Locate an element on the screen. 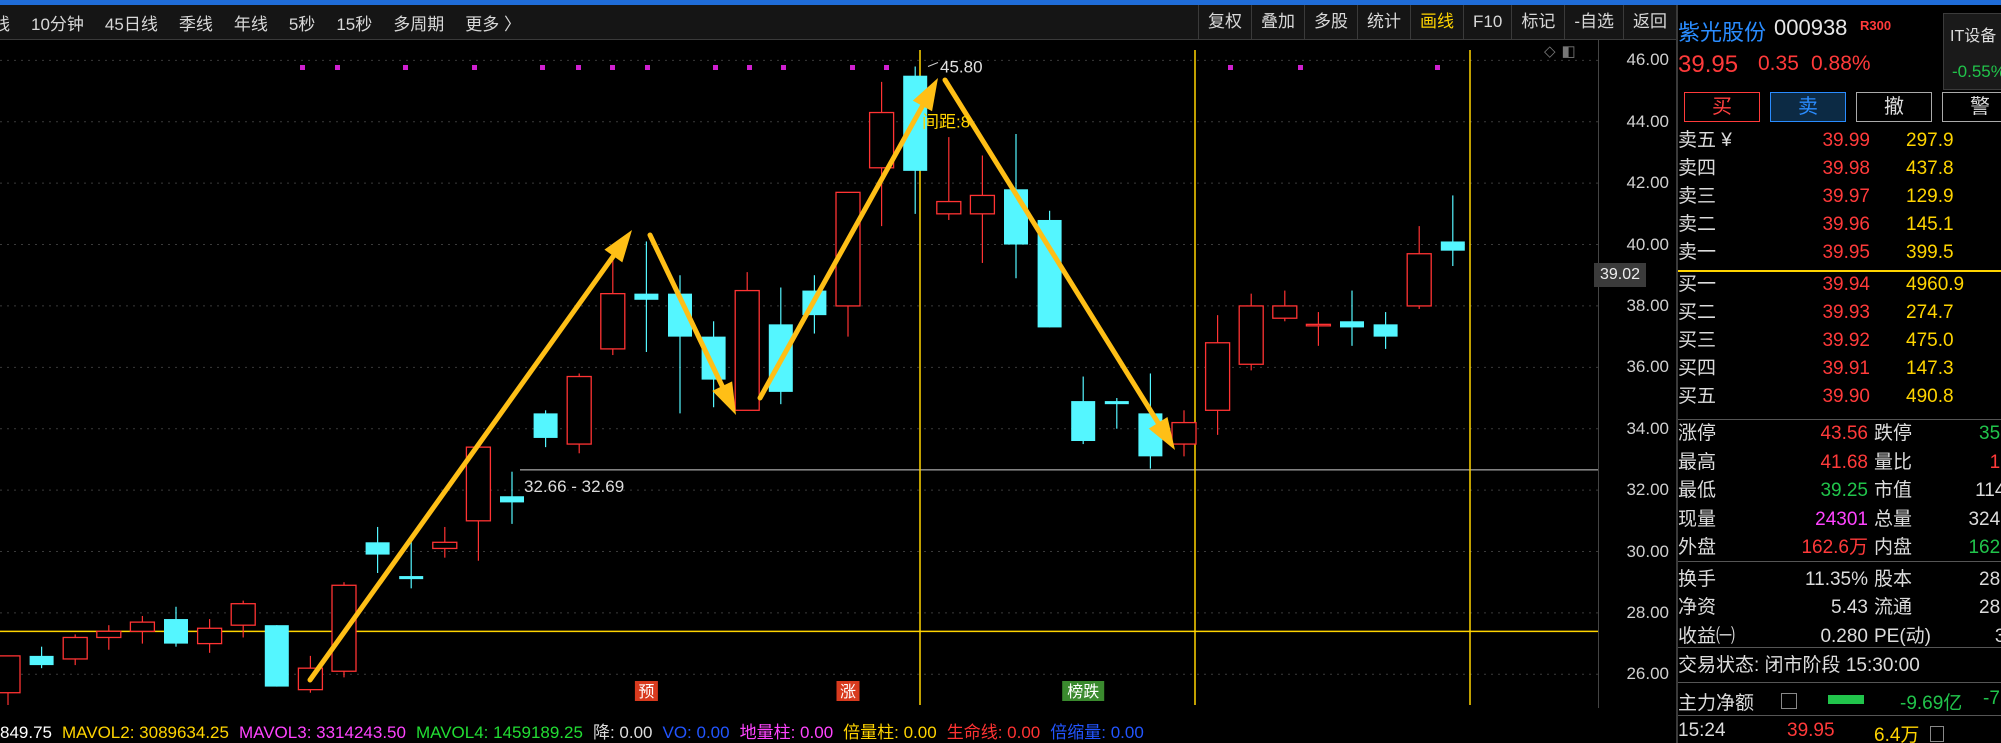 The height and width of the screenshot is (743, 2001). period-tab: 5秒 is located at coordinates (302, 22).